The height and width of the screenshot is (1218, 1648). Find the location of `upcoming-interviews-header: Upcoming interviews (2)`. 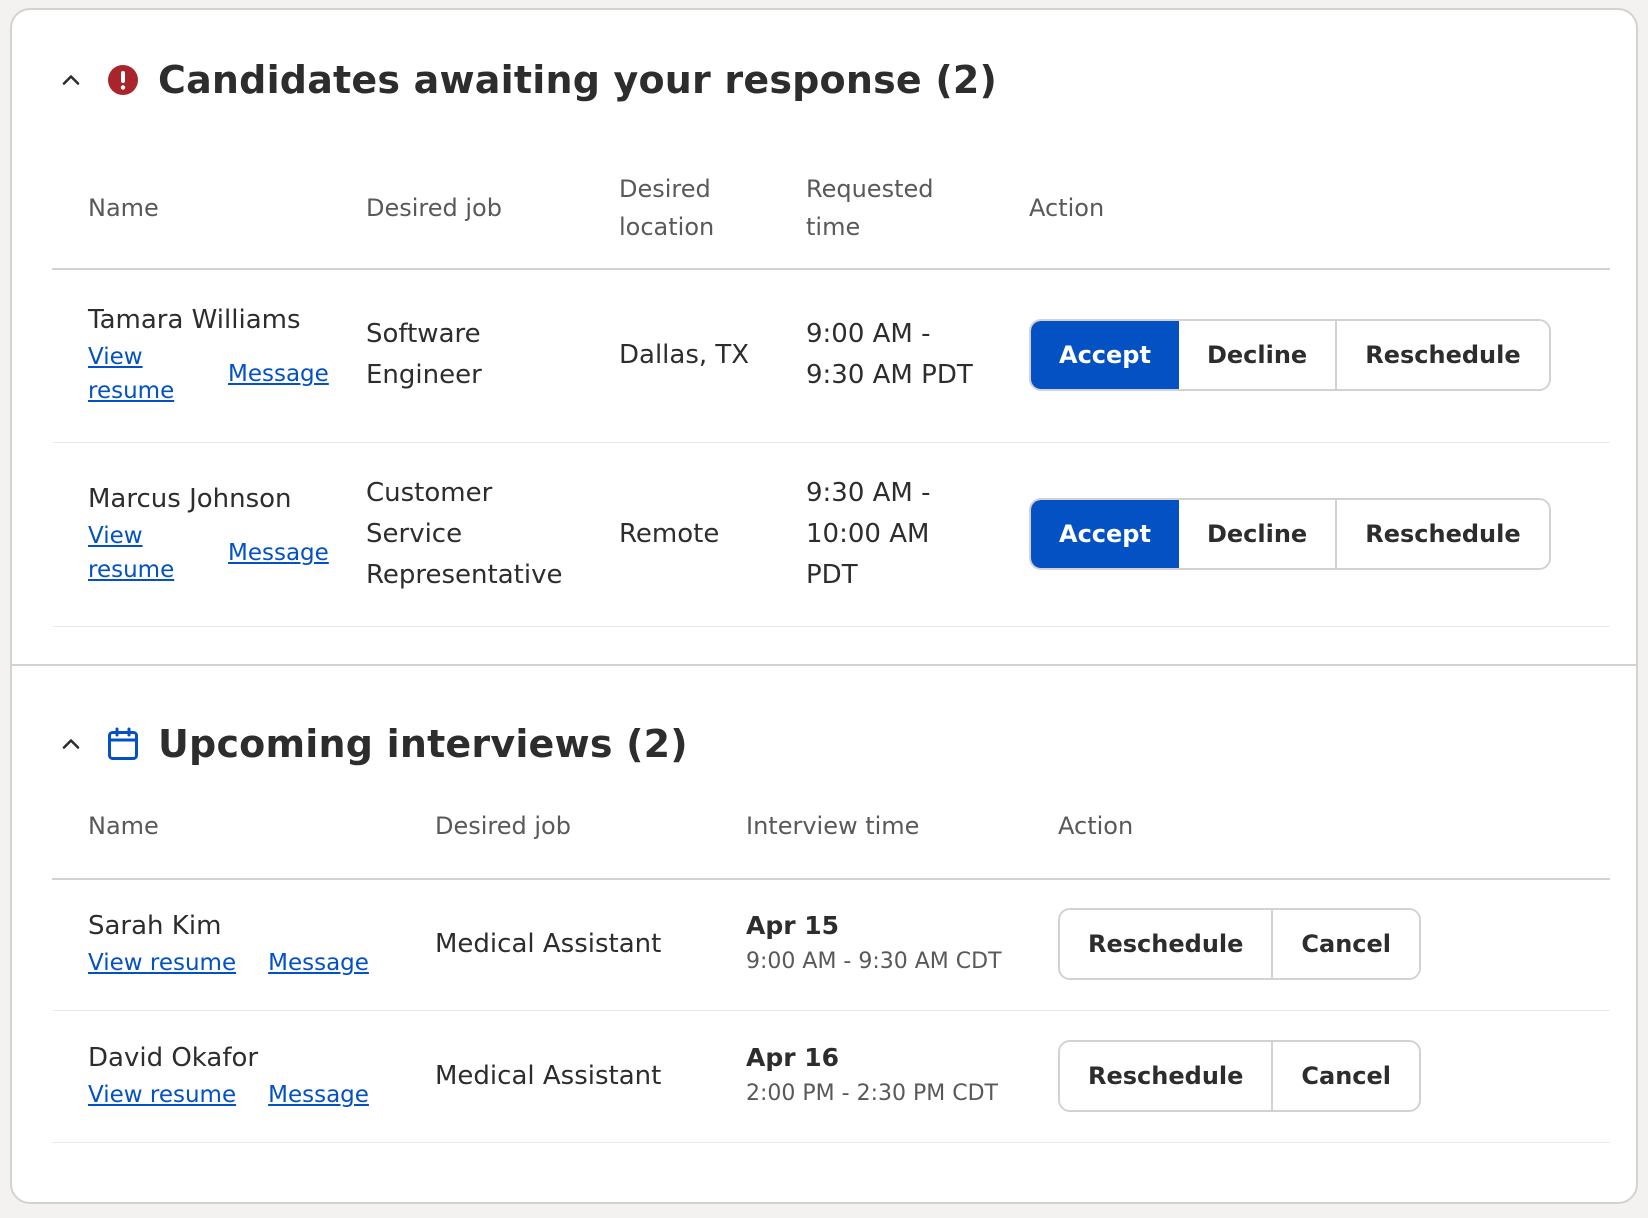

upcoming-interviews-header: Upcoming interviews (2) is located at coordinates (372, 744).